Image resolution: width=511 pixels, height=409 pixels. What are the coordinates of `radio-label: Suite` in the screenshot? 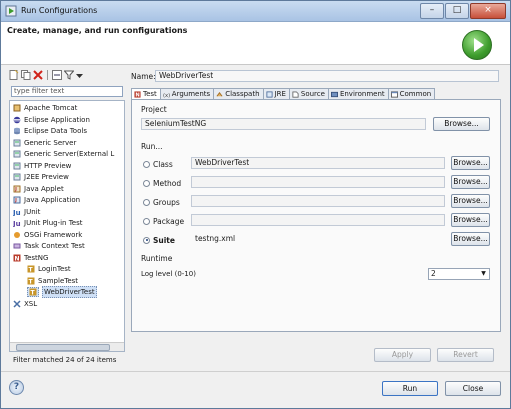 It's located at (164, 240).